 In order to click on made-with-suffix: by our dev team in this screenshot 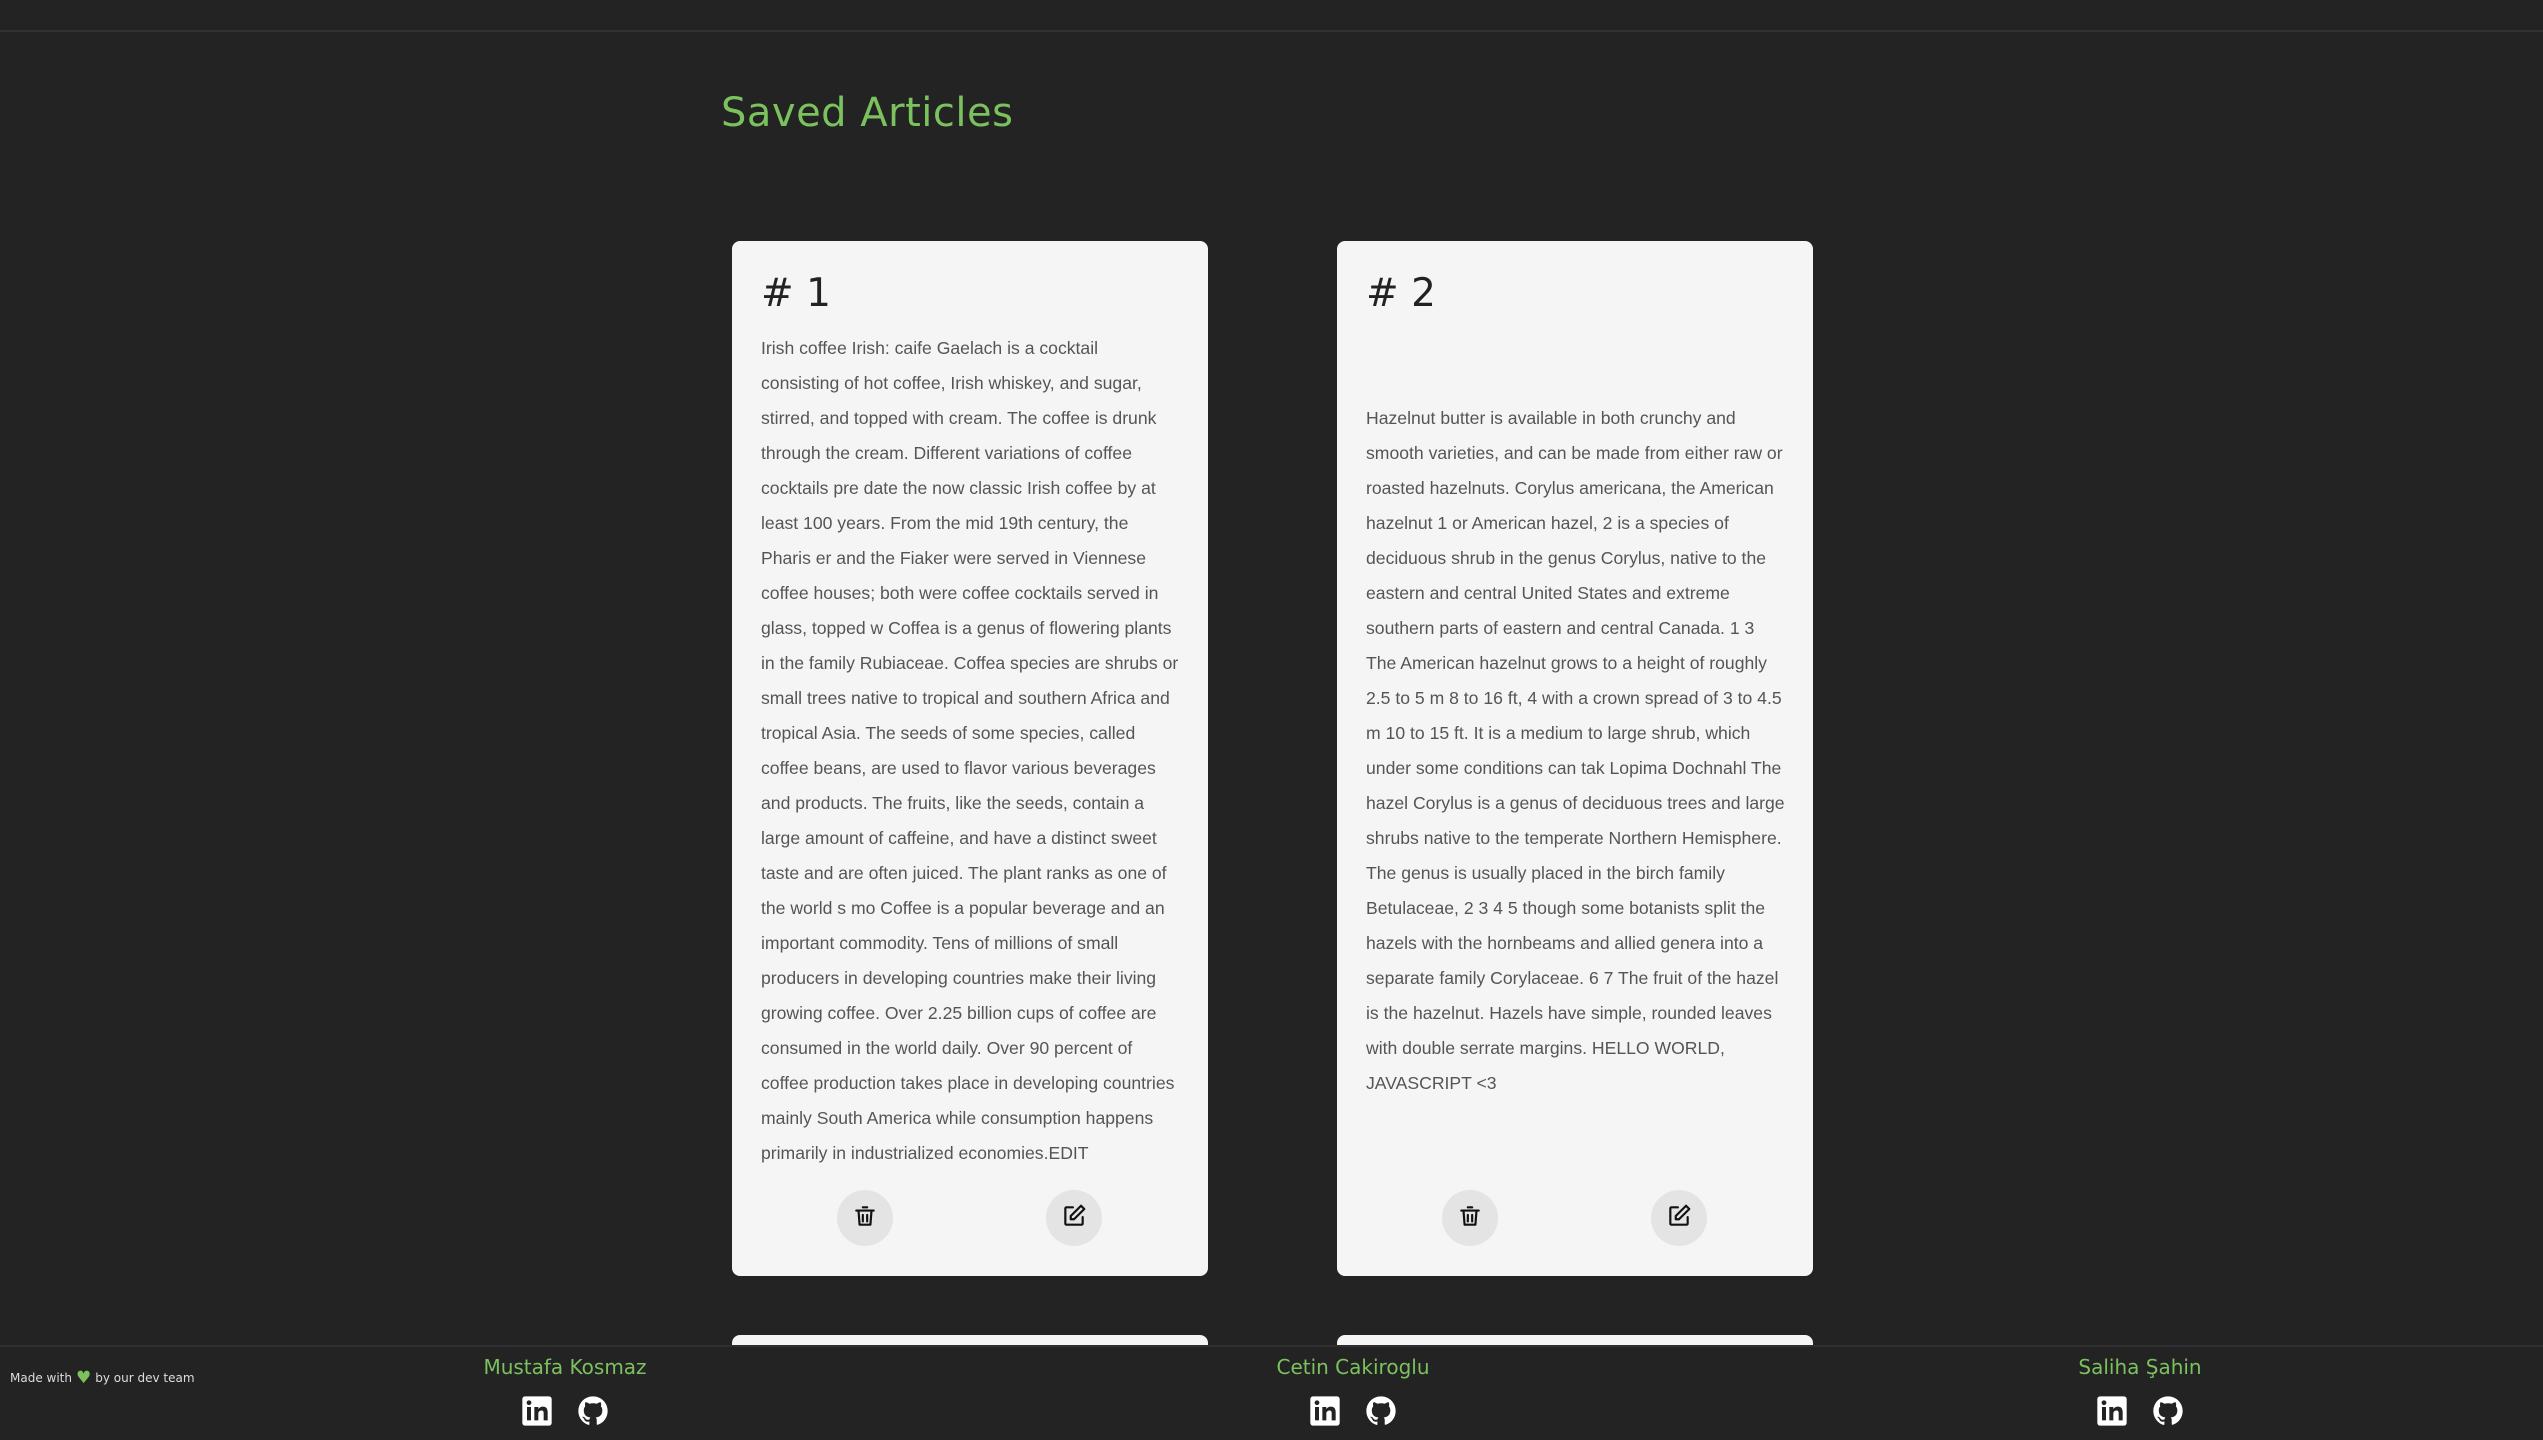, I will do `click(145, 1378)`.